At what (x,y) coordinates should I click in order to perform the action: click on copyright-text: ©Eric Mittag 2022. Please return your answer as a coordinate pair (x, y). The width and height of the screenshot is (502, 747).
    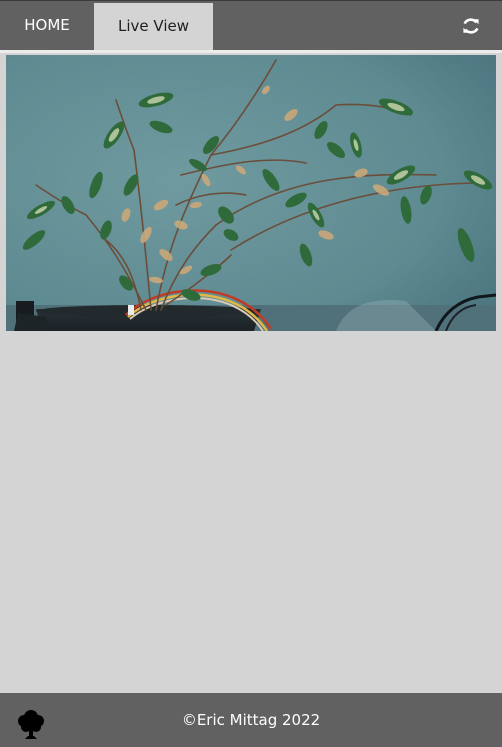
    Looking at the image, I should click on (251, 720).